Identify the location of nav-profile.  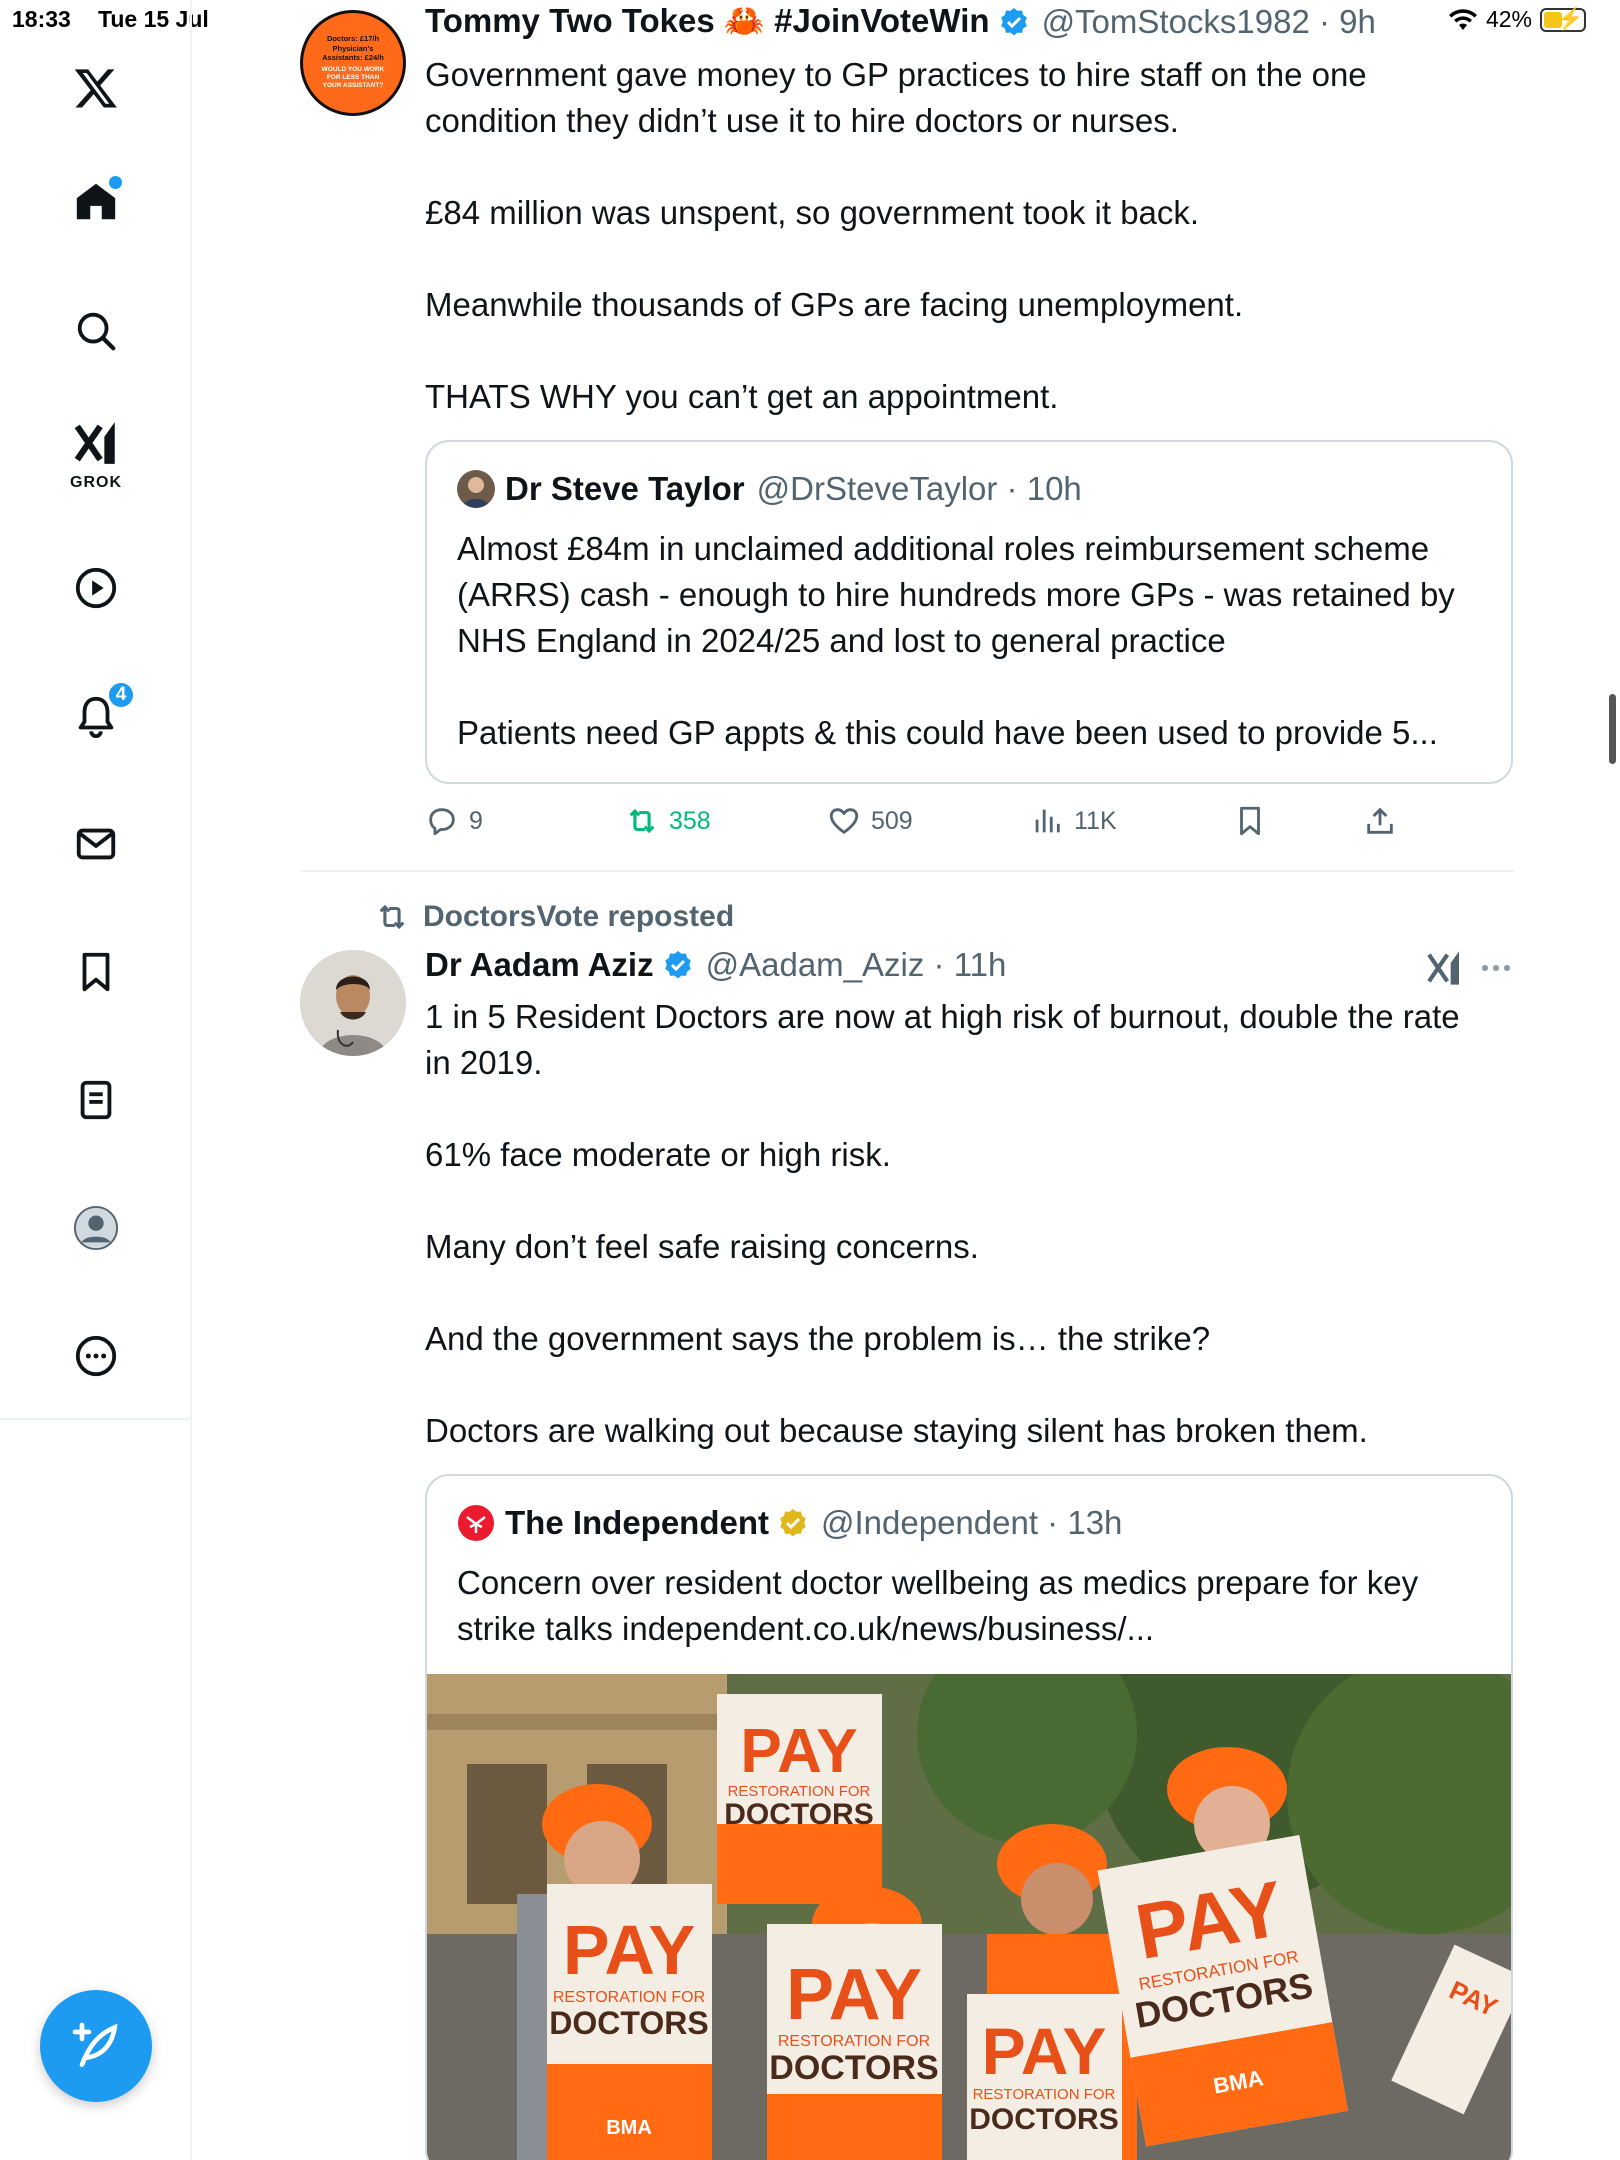
(96, 1228).